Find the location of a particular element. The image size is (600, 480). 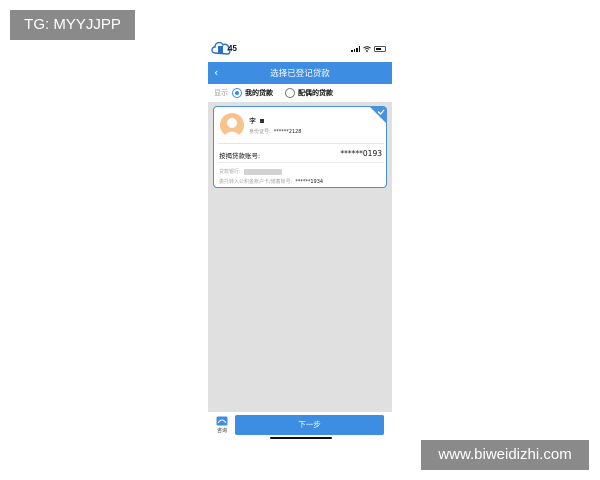

radio-my-loans: 我的贷款 is located at coordinates (252, 93).